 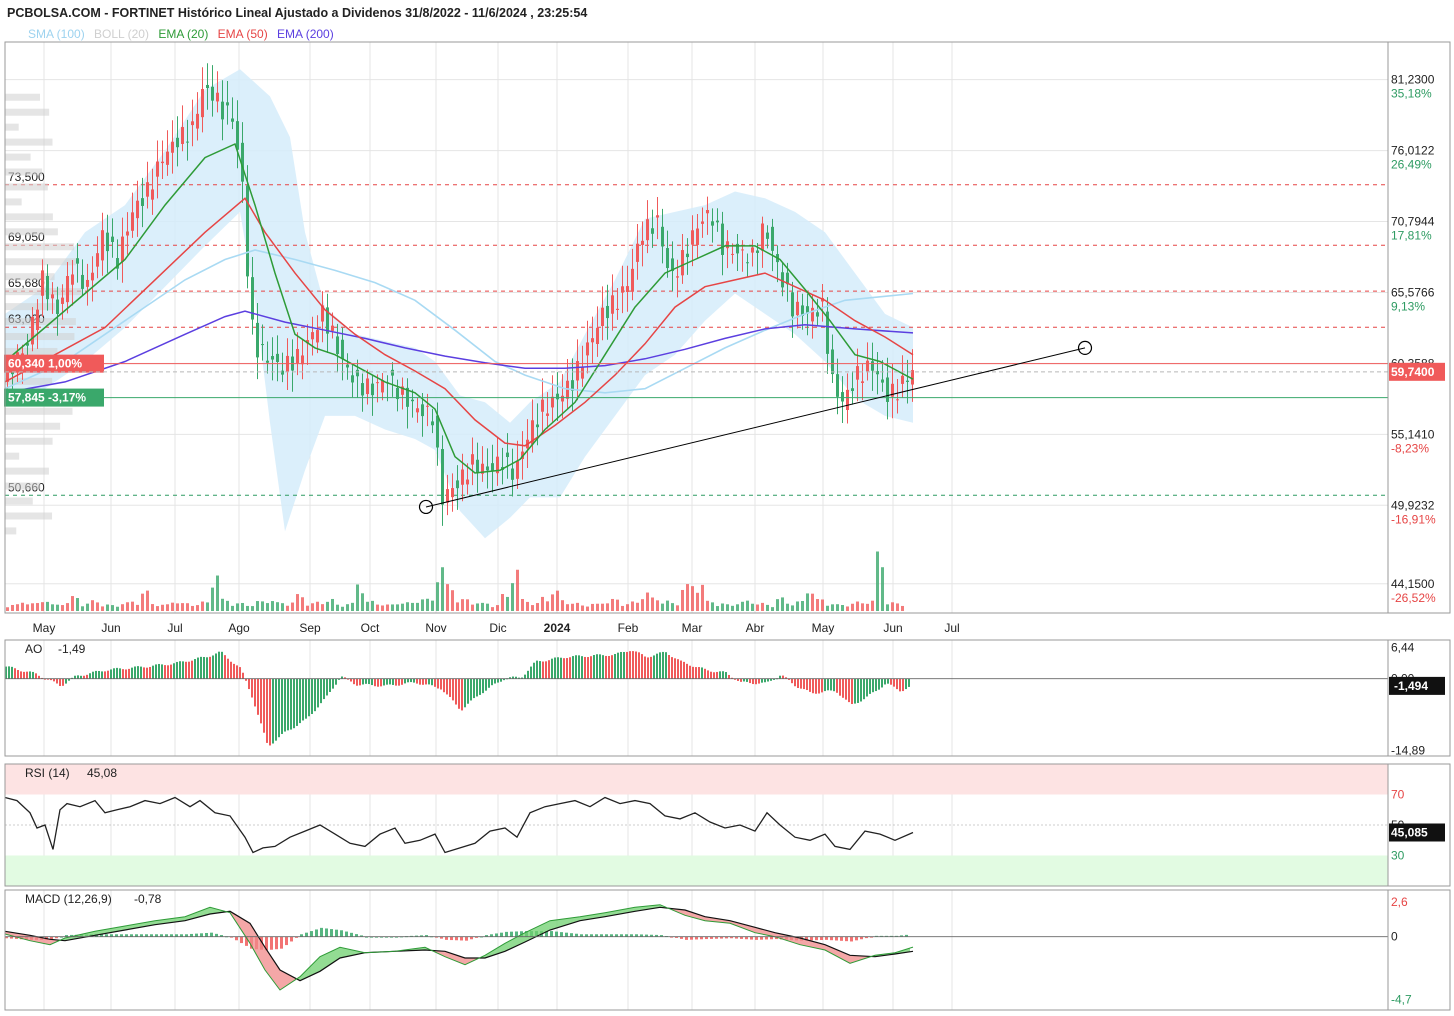 What do you see at coordinates (183, 34) in the screenshot?
I see `legend-ema20: EMA (20)` at bounding box center [183, 34].